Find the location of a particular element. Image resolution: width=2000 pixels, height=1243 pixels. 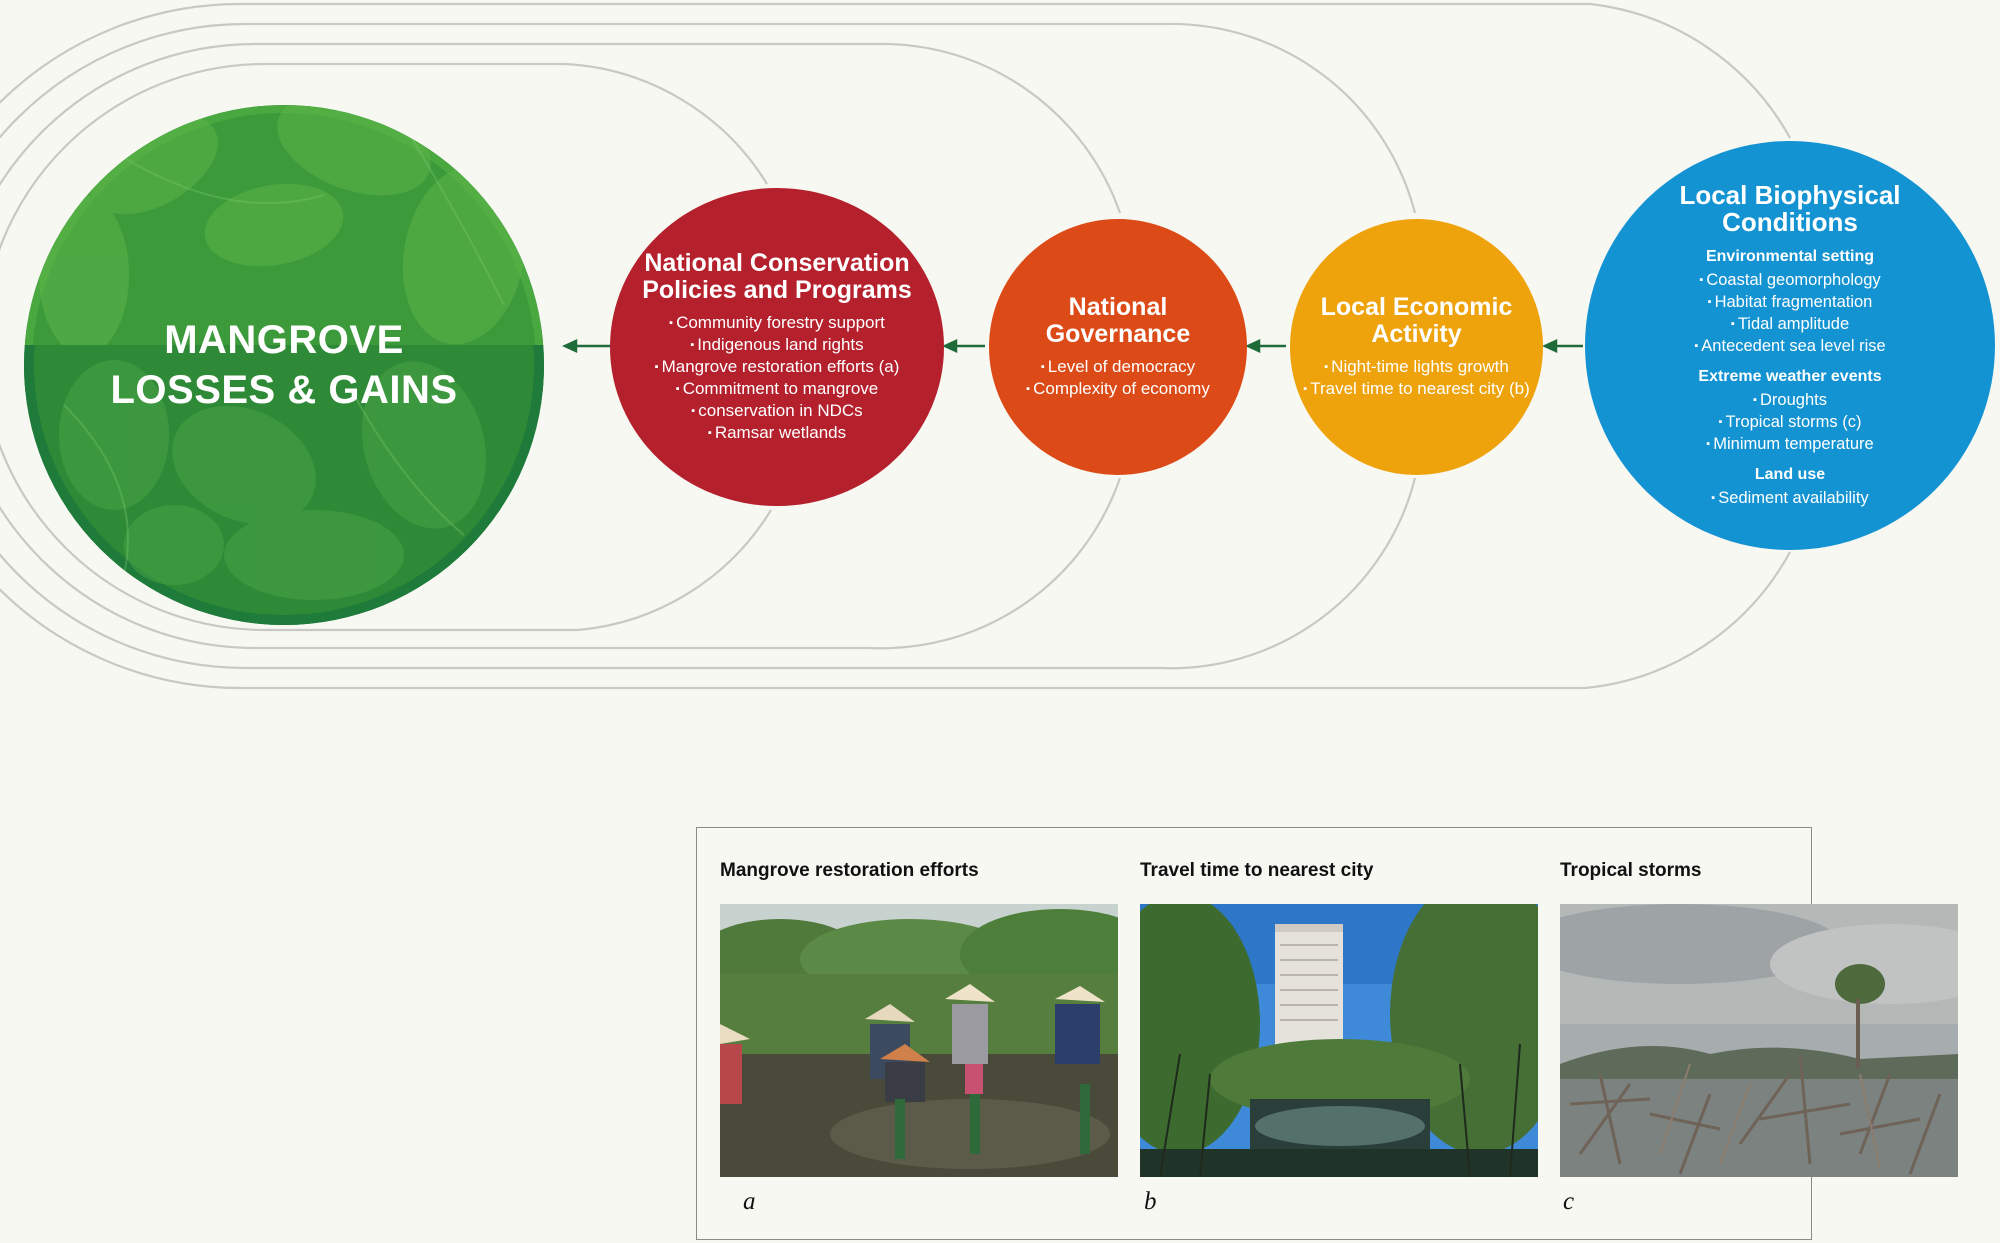

mangrove-losses-gains-circle: MANGROVE LOSSES & GAINS is located at coordinates (284, 365).